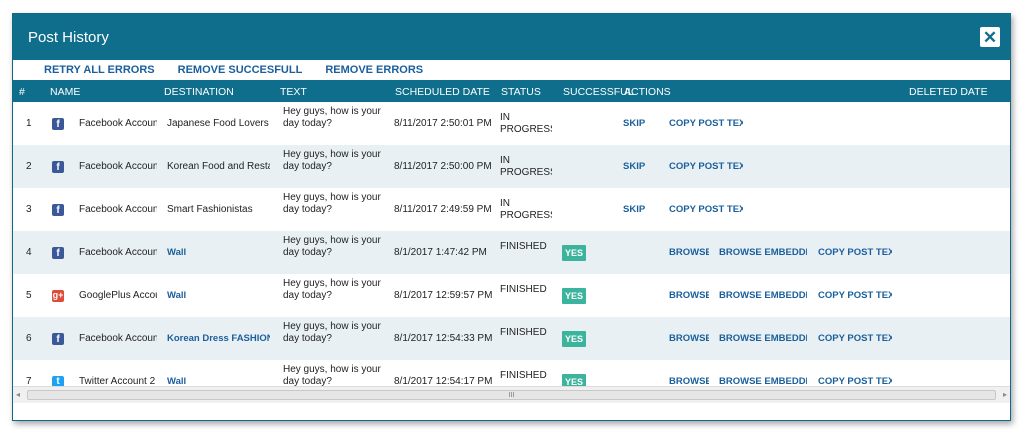 The width and height of the screenshot is (1024, 434). What do you see at coordinates (443, 123) in the screenshot?
I see `scheduled-date: 8/11/2017 2:50:01 PM` at bounding box center [443, 123].